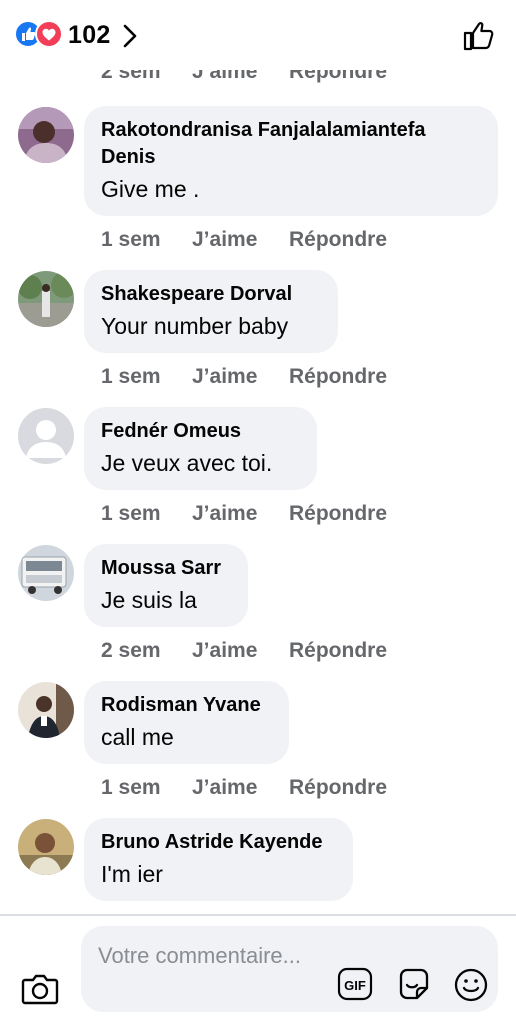  Describe the element at coordinates (150, 189) in the screenshot. I see `comment-text: Give me .` at that location.